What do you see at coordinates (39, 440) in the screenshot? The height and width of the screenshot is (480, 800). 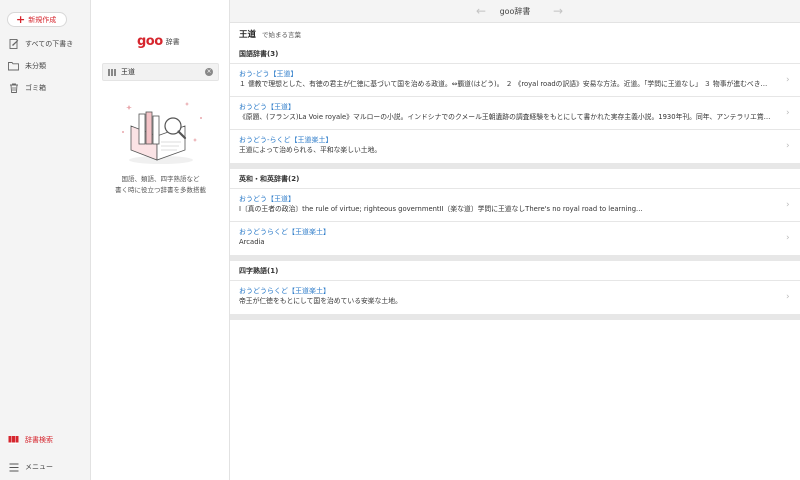 I see `sidebar-item-label: 辞書検索` at bounding box center [39, 440].